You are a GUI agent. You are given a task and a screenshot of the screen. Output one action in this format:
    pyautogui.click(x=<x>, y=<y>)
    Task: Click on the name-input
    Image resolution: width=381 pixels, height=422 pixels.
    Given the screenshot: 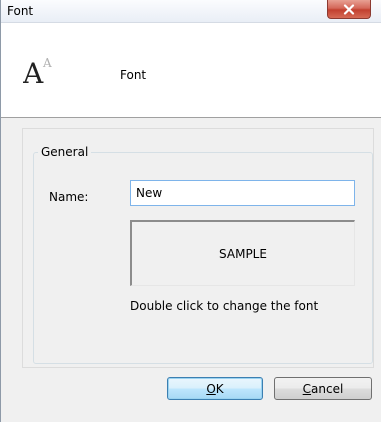 What is the action you would take?
    pyautogui.click(x=242, y=193)
    